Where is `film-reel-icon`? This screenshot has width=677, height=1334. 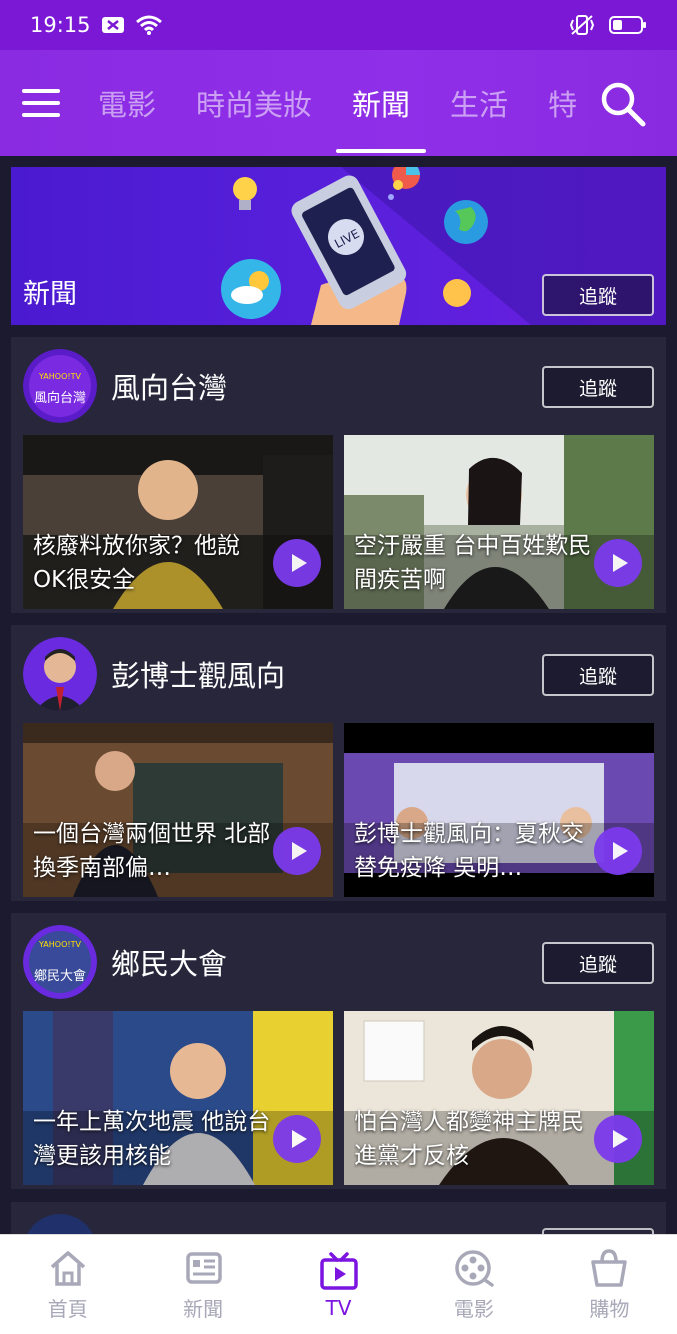 film-reel-icon is located at coordinates (474, 1268).